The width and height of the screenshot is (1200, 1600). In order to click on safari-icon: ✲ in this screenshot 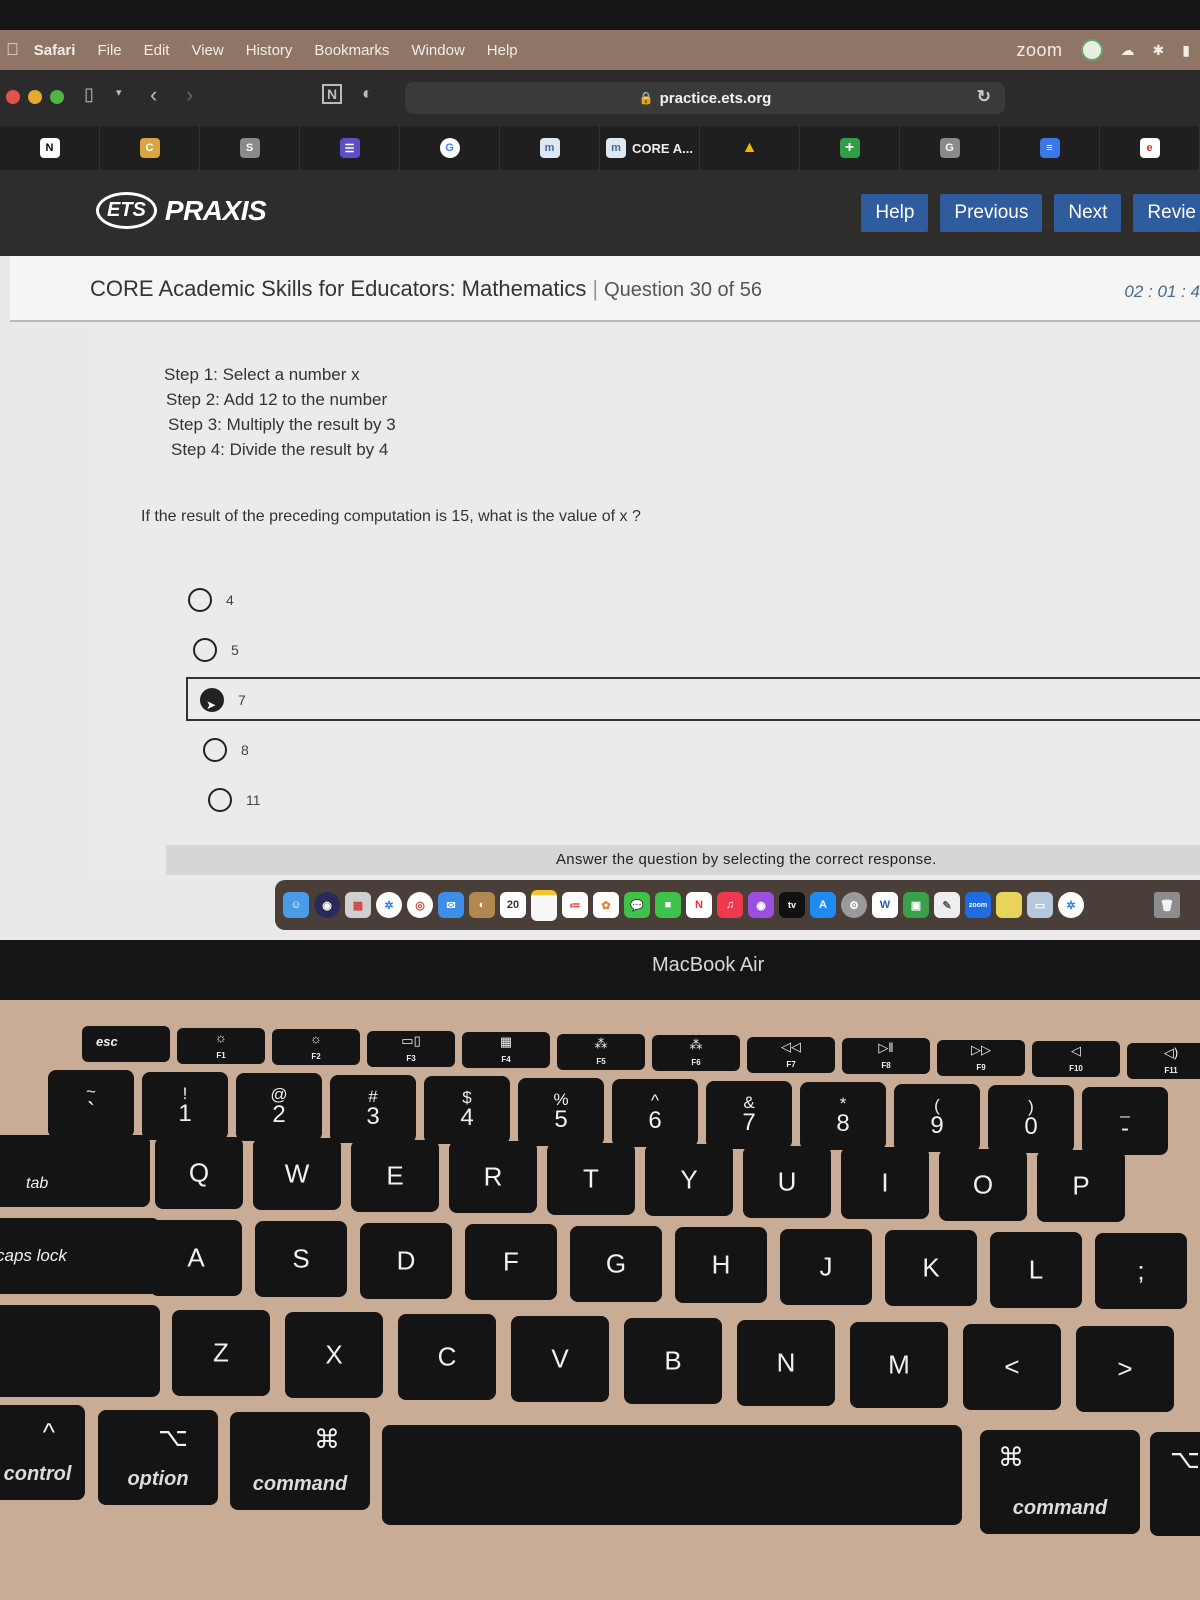, I will do `click(389, 905)`.